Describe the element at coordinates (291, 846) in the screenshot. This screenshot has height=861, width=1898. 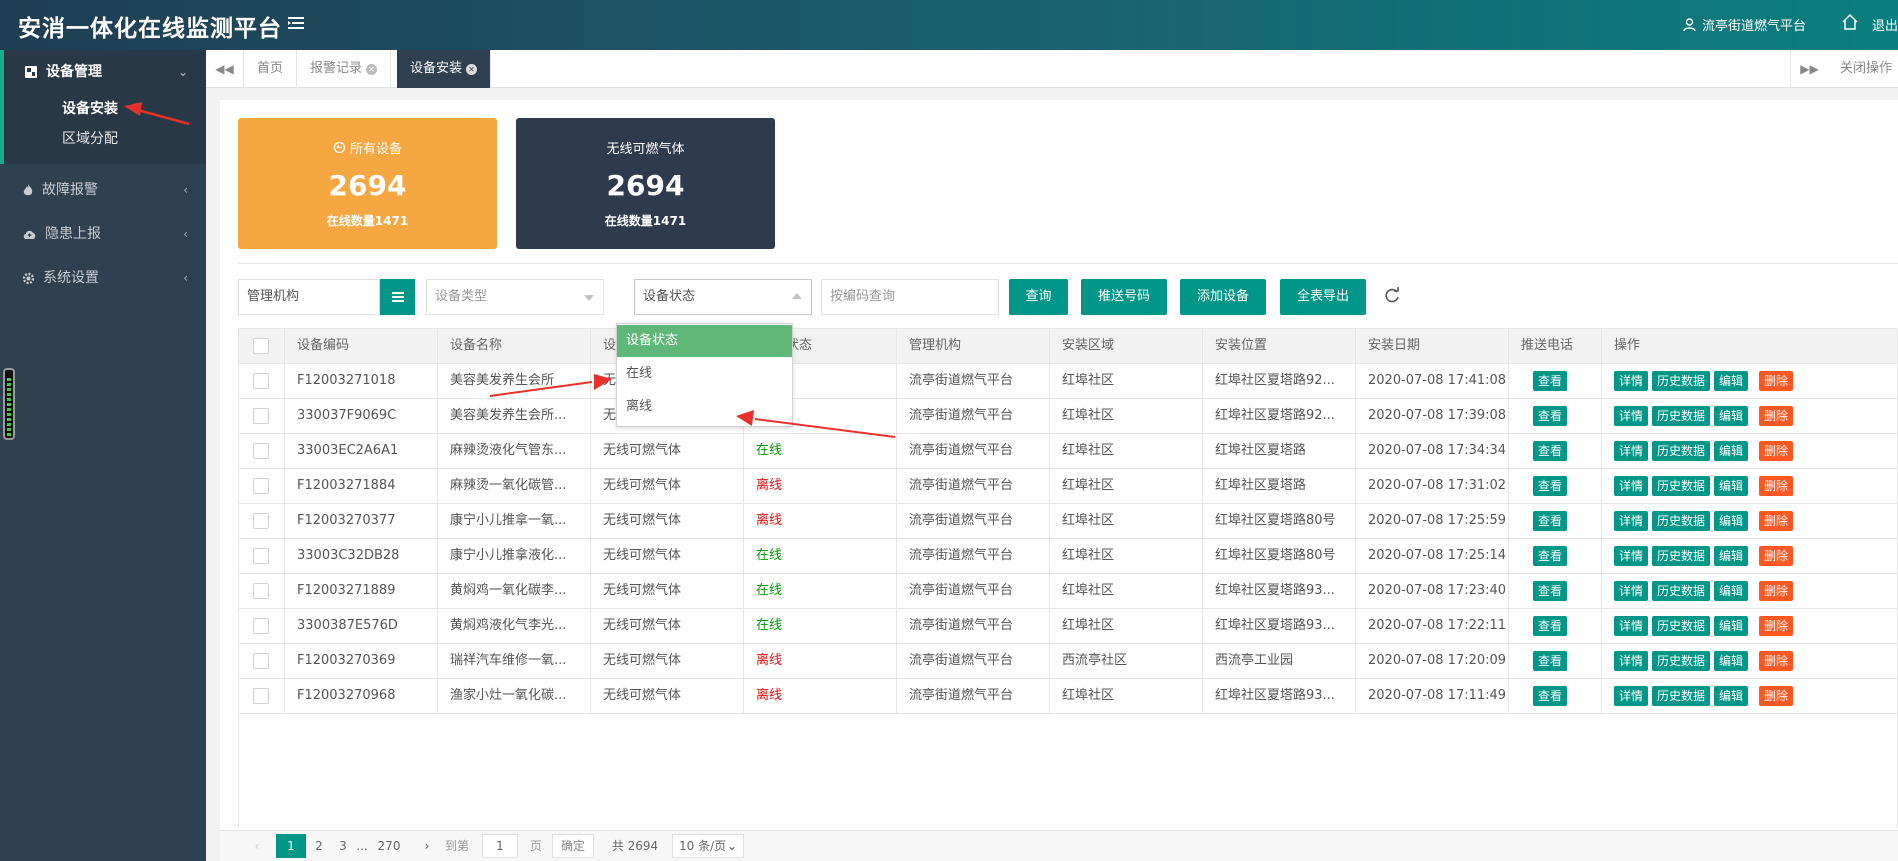
I see `page-current: 1` at that location.